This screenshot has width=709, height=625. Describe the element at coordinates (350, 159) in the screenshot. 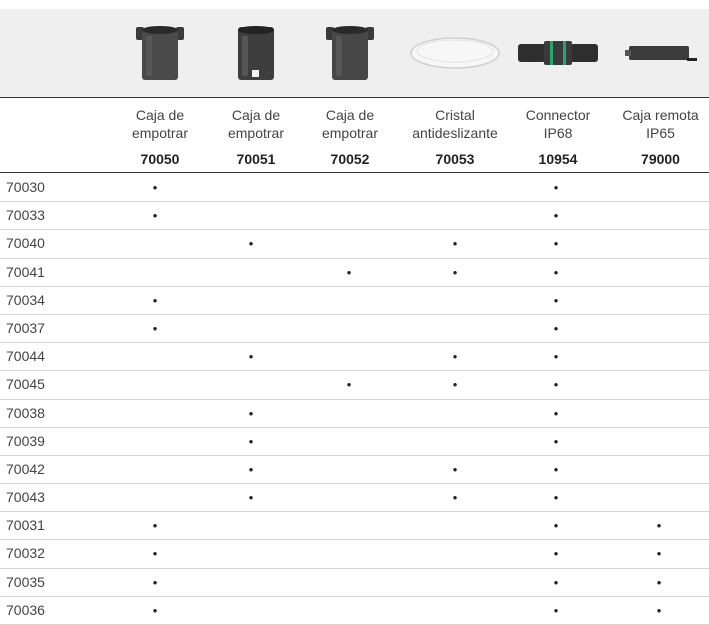

I see `product-code: 70052` at that location.